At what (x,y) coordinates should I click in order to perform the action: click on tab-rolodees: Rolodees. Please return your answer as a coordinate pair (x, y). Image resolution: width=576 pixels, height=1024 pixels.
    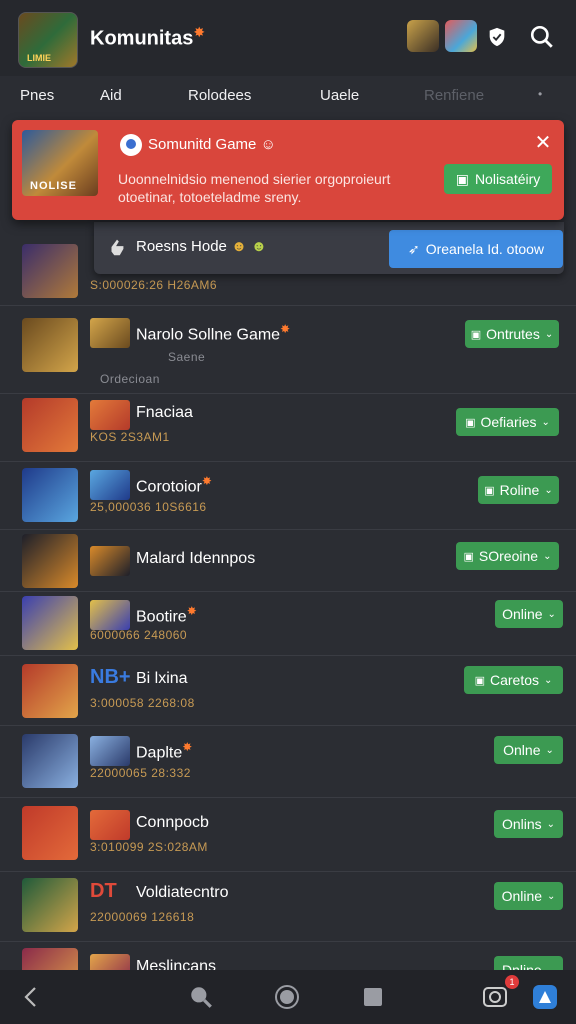
    Looking at the image, I should click on (219, 95).